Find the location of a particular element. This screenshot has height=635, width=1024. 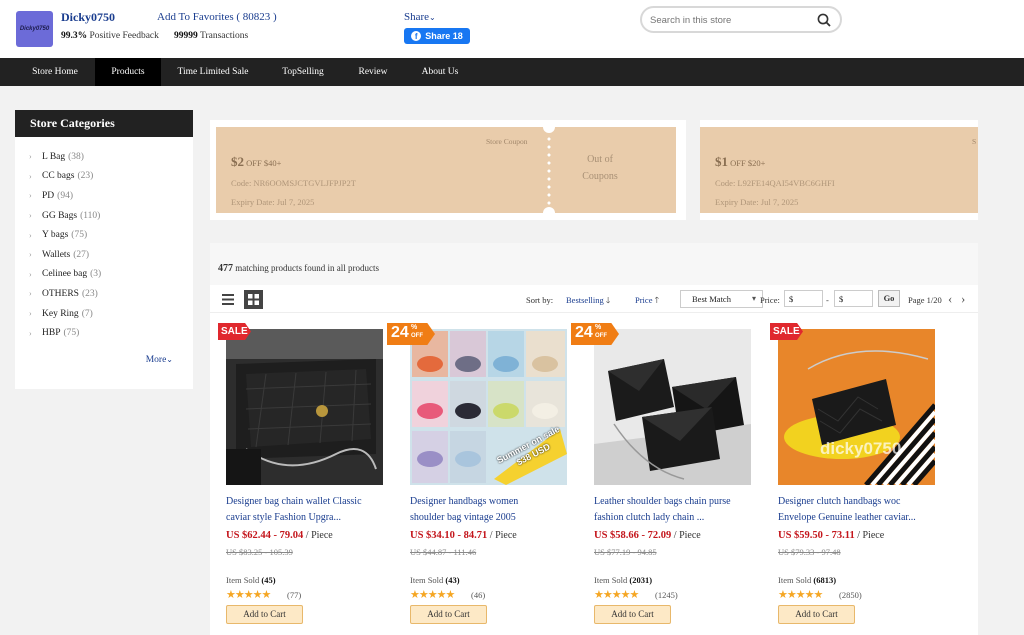

go-button: Go is located at coordinates (889, 298).